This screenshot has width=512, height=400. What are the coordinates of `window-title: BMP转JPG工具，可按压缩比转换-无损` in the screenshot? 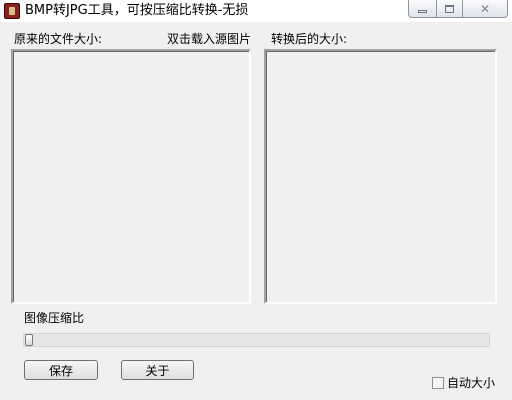 It's located at (137, 10).